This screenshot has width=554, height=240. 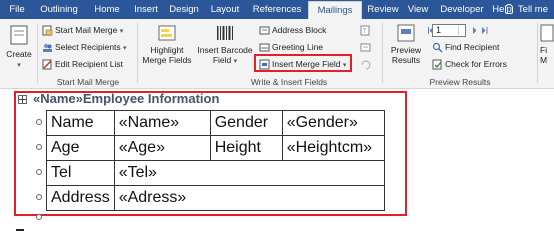 What do you see at coordinates (225, 50) in the screenshot?
I see `barcode-line1: Insert Barcode` at bounding box center [225, 50].